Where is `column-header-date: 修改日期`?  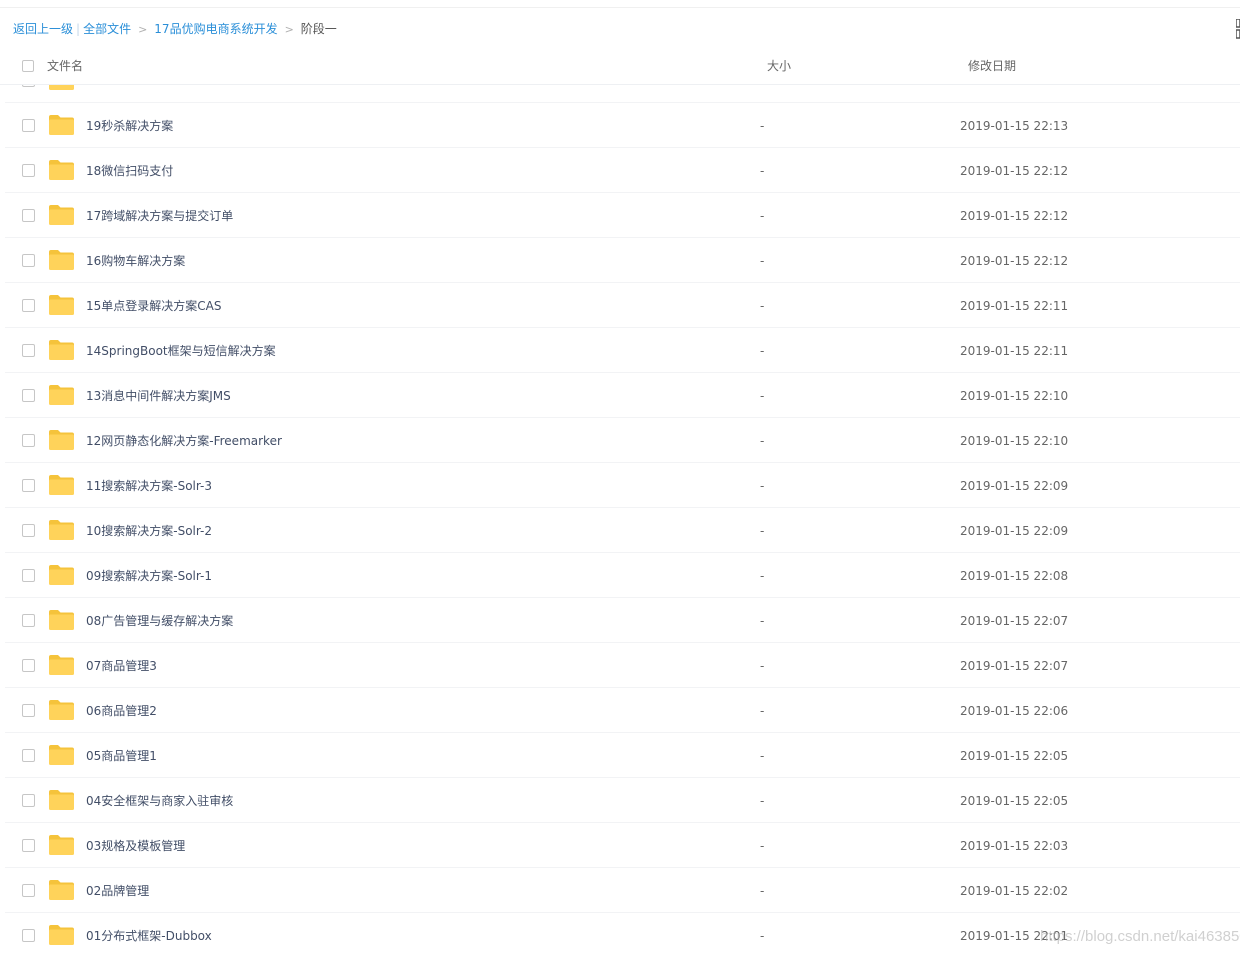
column-header-date: 修改日期 is located at coordinates (992, 66).